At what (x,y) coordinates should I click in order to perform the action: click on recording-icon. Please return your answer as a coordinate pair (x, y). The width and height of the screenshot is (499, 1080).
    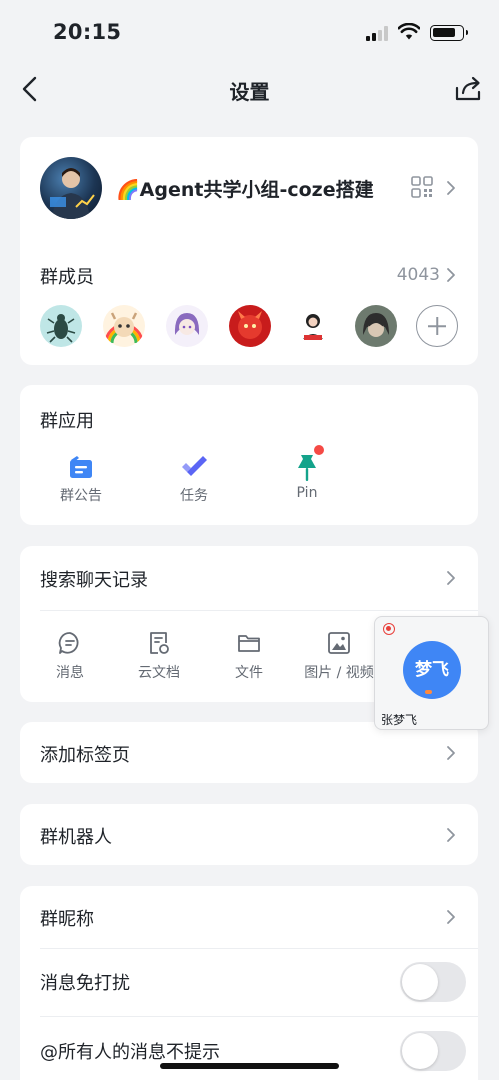
    Looking at the image, I should click on (389, 629).